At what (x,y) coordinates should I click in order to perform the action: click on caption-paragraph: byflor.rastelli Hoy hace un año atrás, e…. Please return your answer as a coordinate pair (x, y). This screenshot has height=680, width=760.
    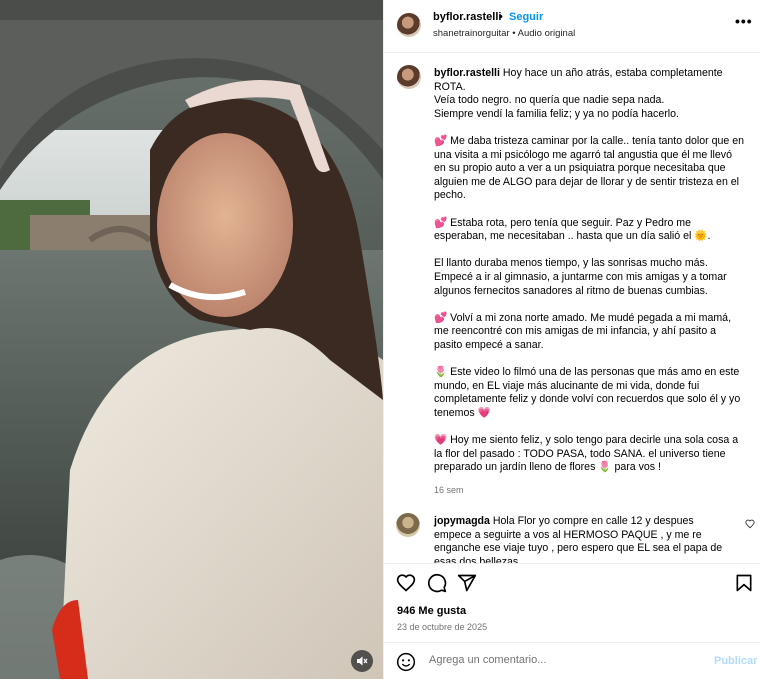
    Looking at the image, I should click on (578, 93).